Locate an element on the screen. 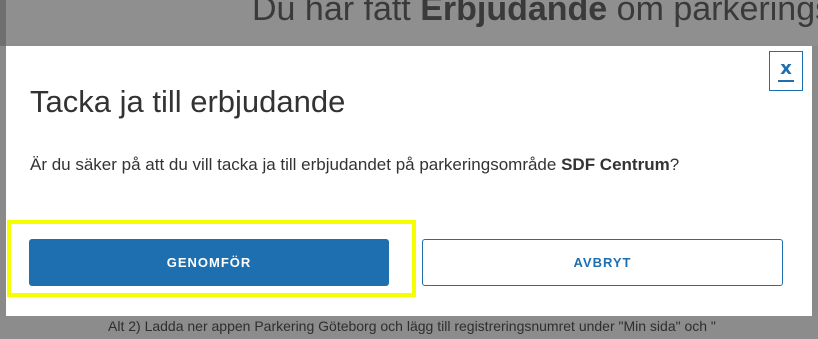 This screenshot has width=818, height=339. backdrop-heading-bold: Erbjudande is located at coordinates (514, 14).